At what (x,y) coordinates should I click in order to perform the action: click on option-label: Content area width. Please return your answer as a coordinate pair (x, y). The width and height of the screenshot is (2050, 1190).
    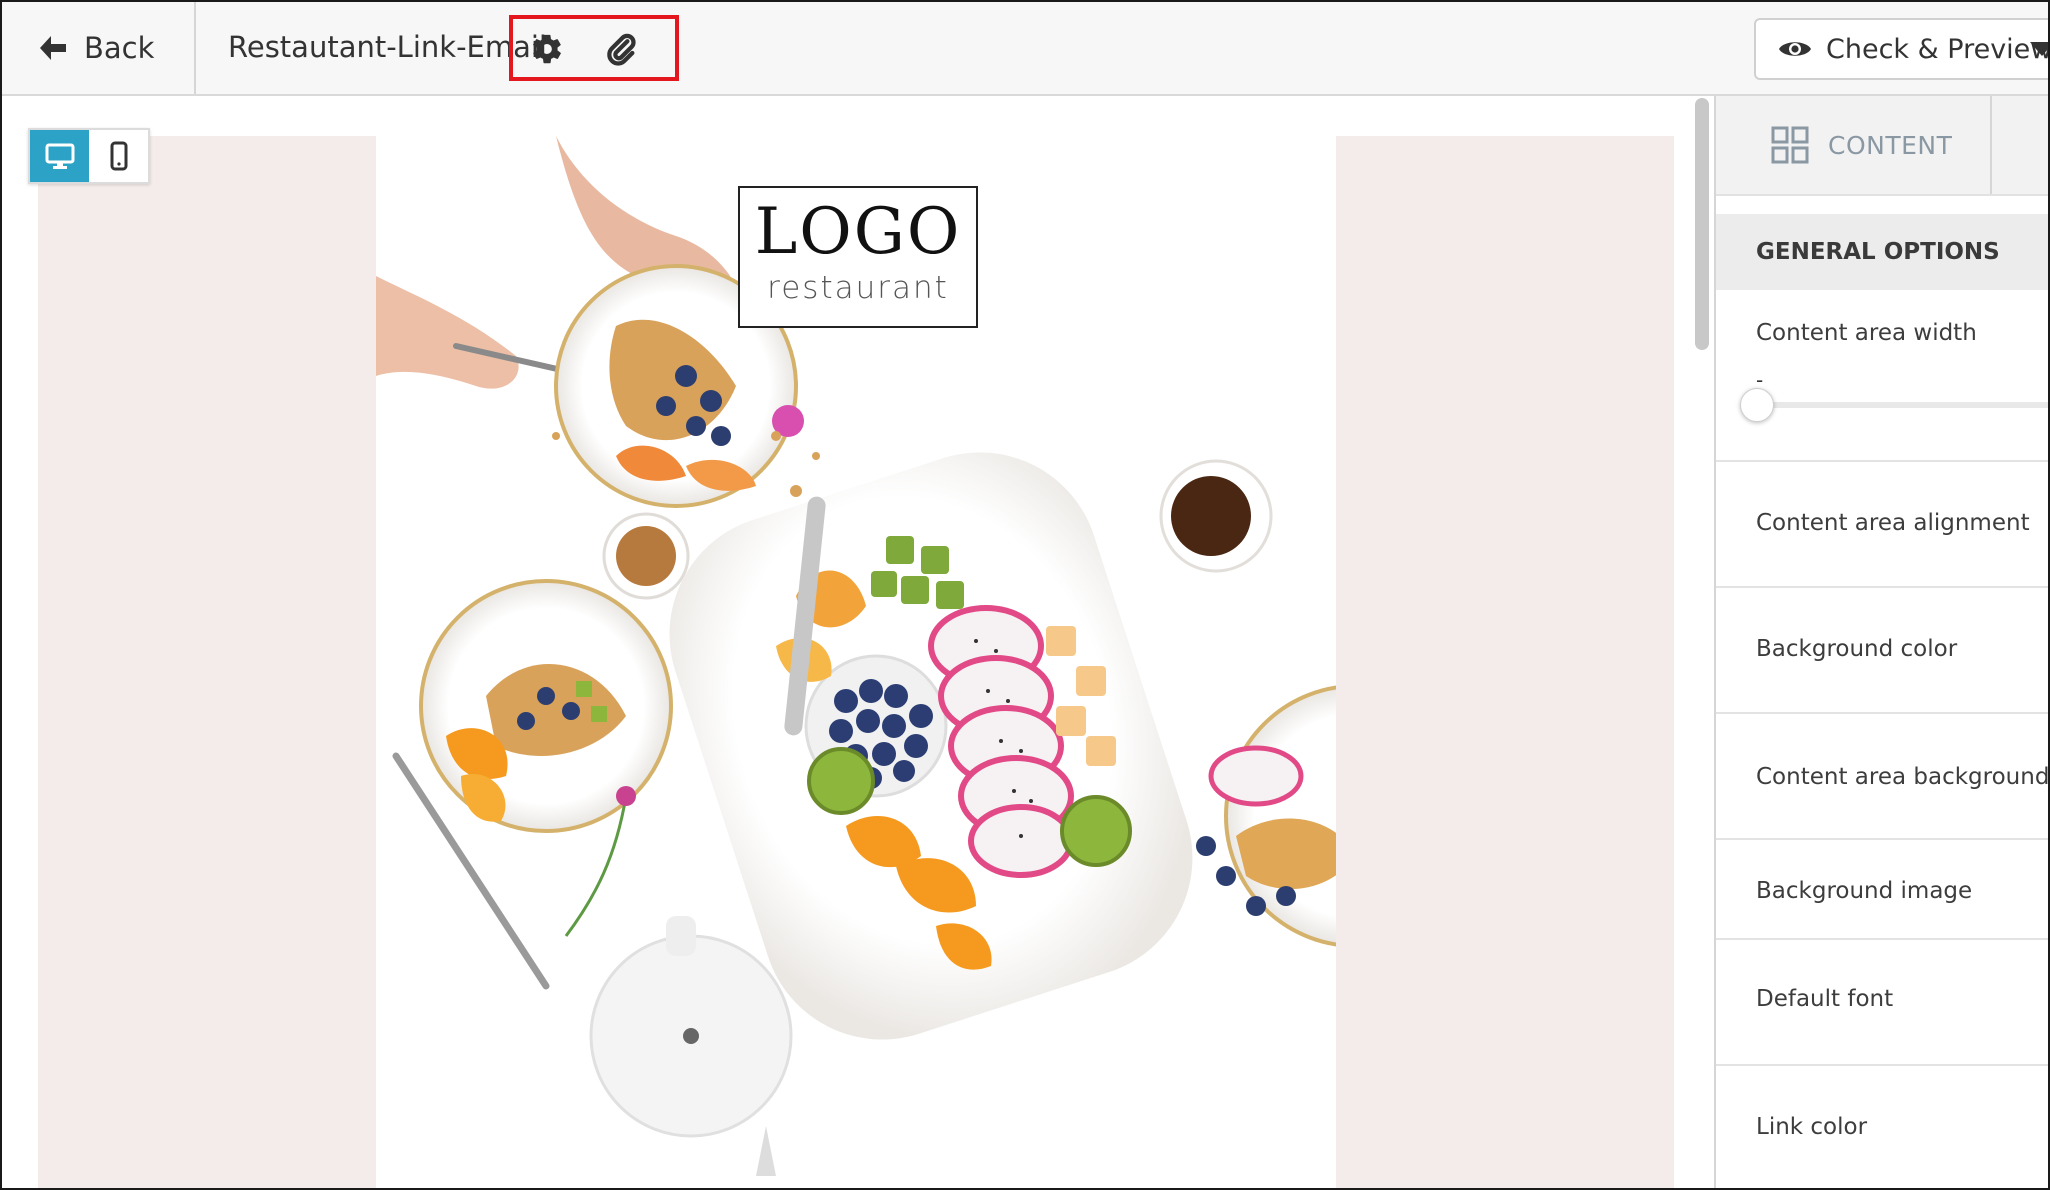
    Looking at the image, I should click on (1866, 333).